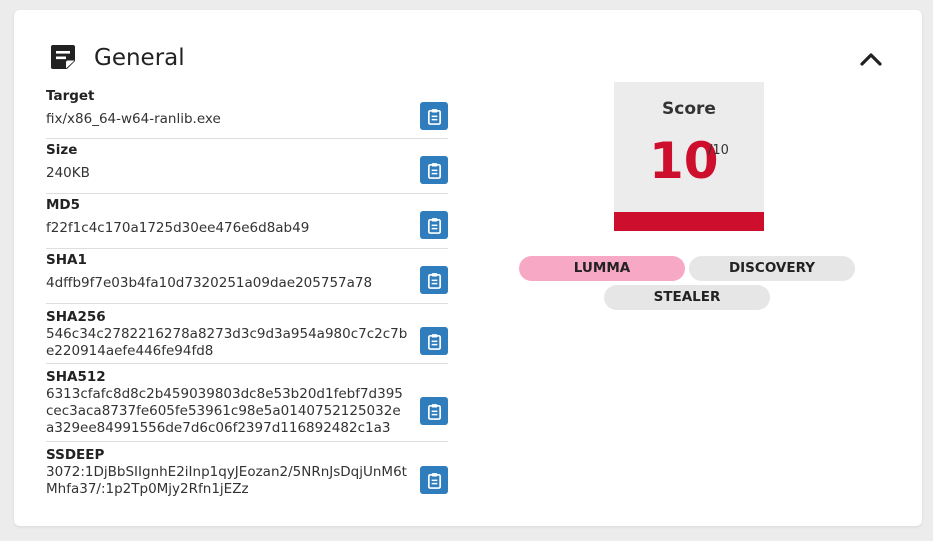 The width and height of the screenshot is (933, 541). Describe the element at coordinates (247, 166) in the screenshot. I see `size-field: Size 240KB` at that location.